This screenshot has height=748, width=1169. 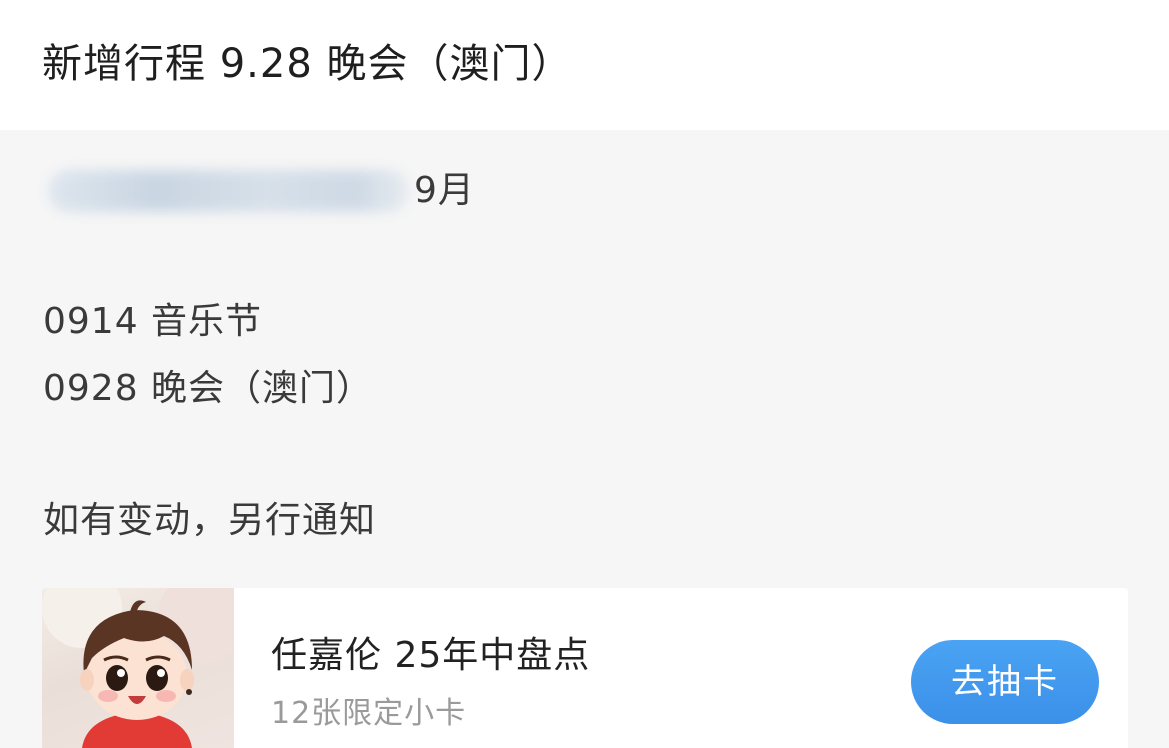 I want to click on post-title: 新增行程 9.28 晚会（澳门）, so click(x=307, y=64).